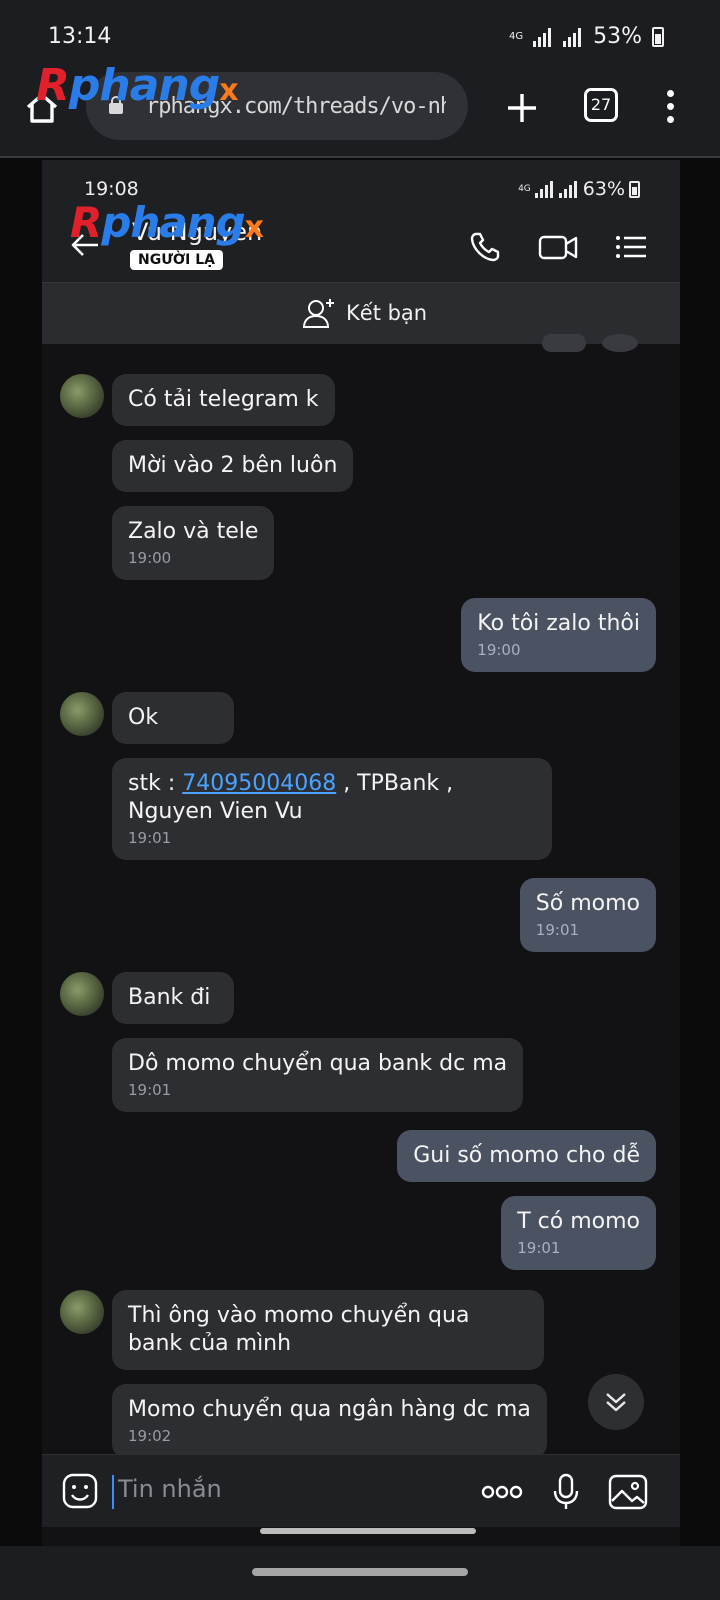 The width and height of the screenshot is (720, 1600). Describe the element at coordinates (543, 189) in the screenshot. I see `inner-signal-icon` at that location.